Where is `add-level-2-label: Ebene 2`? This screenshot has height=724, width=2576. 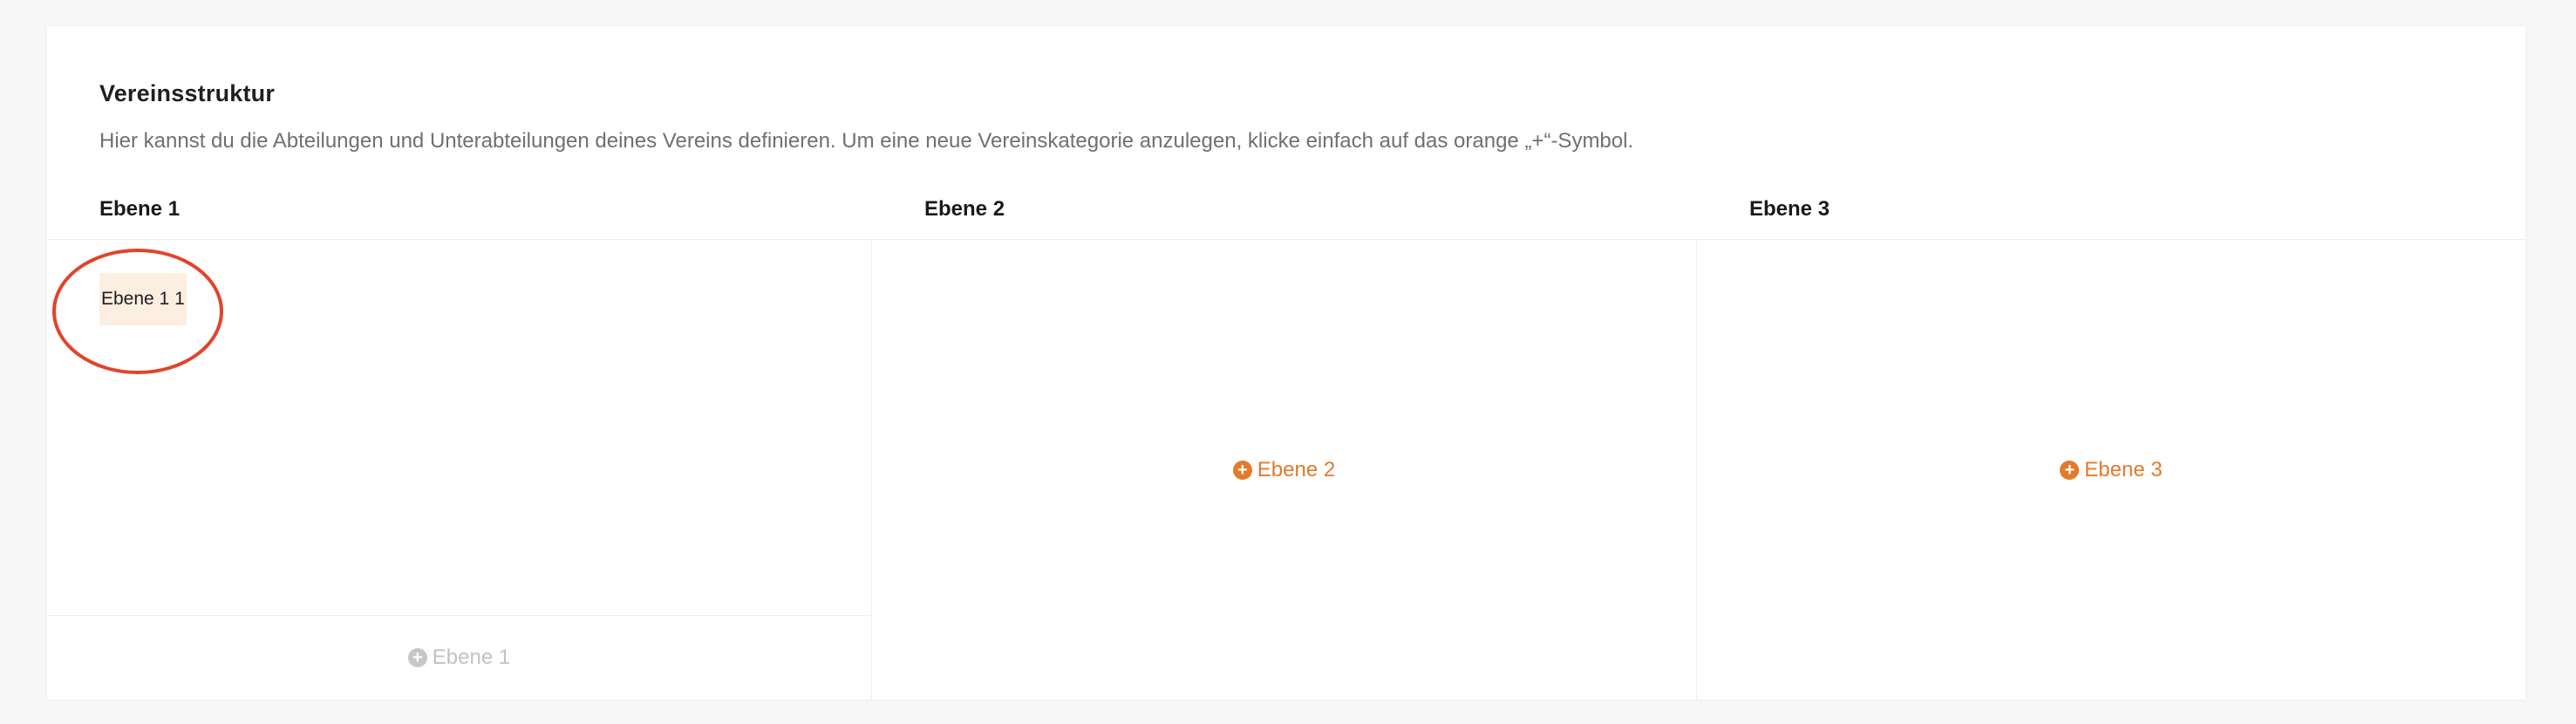 add-level-2-label: Ebene 2 is located at coordinates (1296, 470).